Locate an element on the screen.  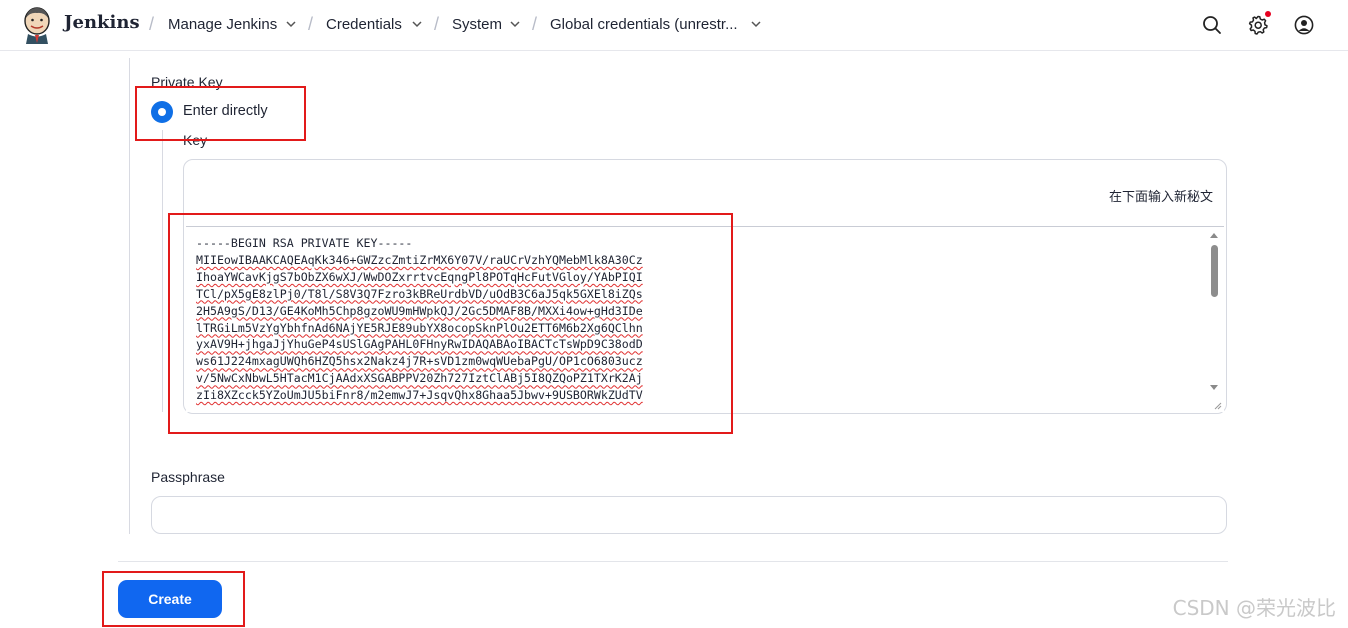
brand-name: Jenkins is located at coordinates (102, 22).